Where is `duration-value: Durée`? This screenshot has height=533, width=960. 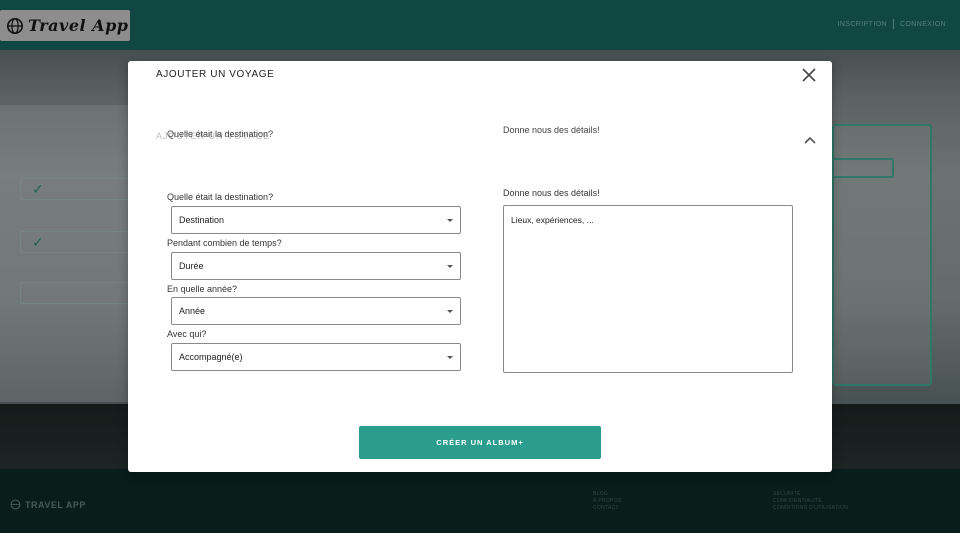 duration-value: Durée is located at coordinates (191, 266).